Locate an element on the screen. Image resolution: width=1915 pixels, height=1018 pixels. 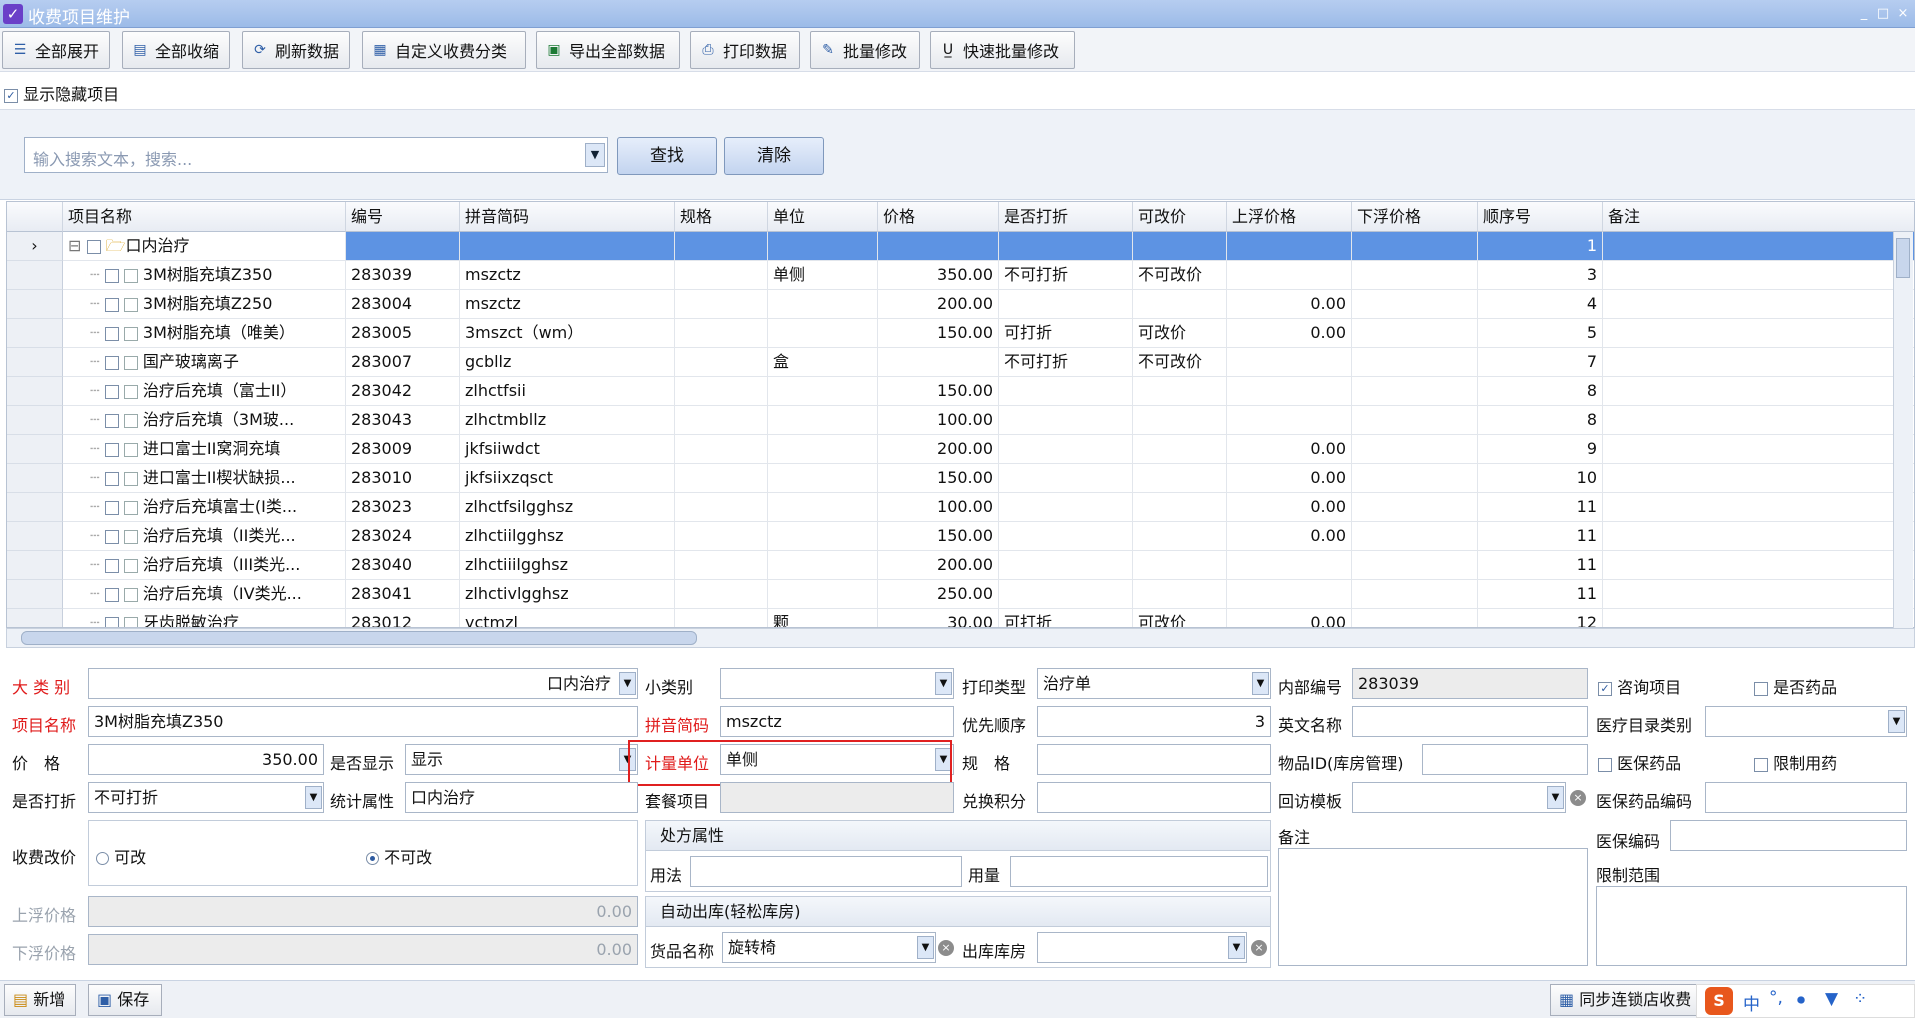
cell-editable: 可改价 is located at coordinates (1180, 333).